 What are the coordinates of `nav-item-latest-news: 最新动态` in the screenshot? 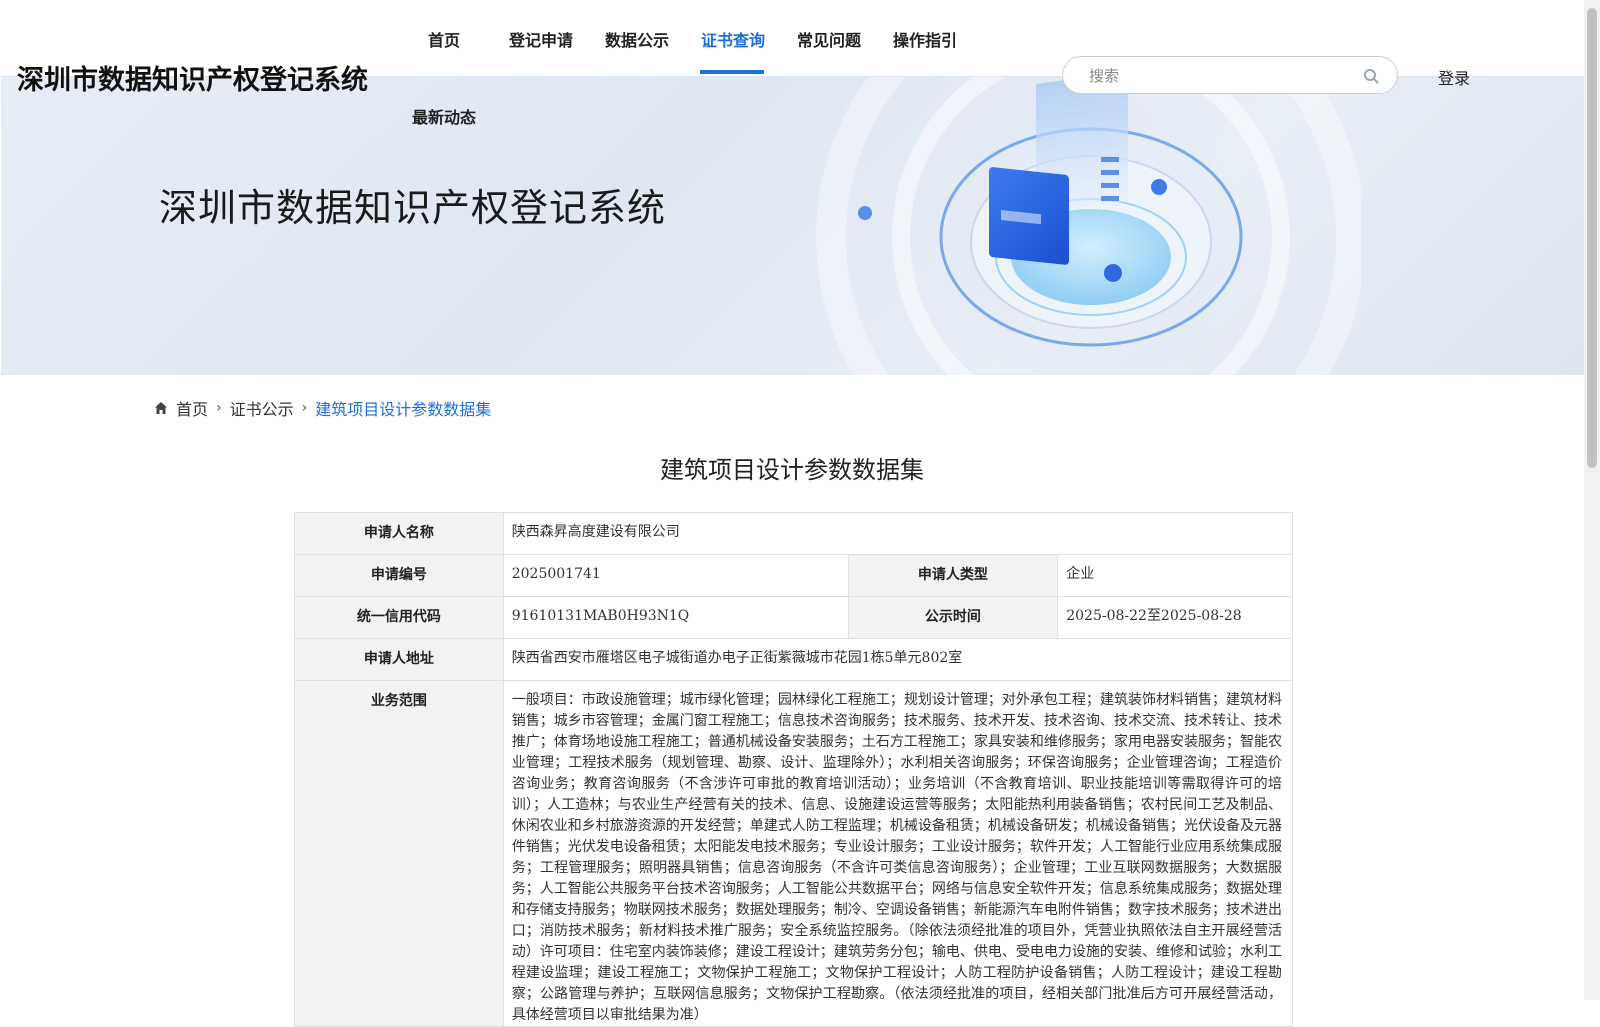 It's located at (444, 116).